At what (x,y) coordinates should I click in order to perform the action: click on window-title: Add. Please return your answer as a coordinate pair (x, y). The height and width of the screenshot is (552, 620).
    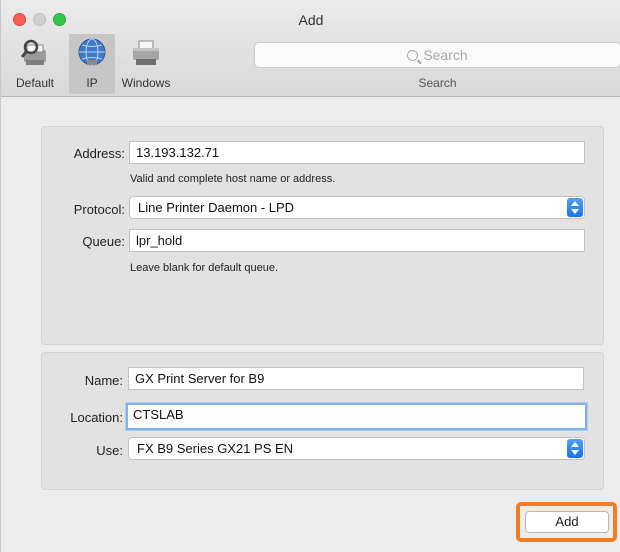
    Looking at the image, I should click on (311, 20).